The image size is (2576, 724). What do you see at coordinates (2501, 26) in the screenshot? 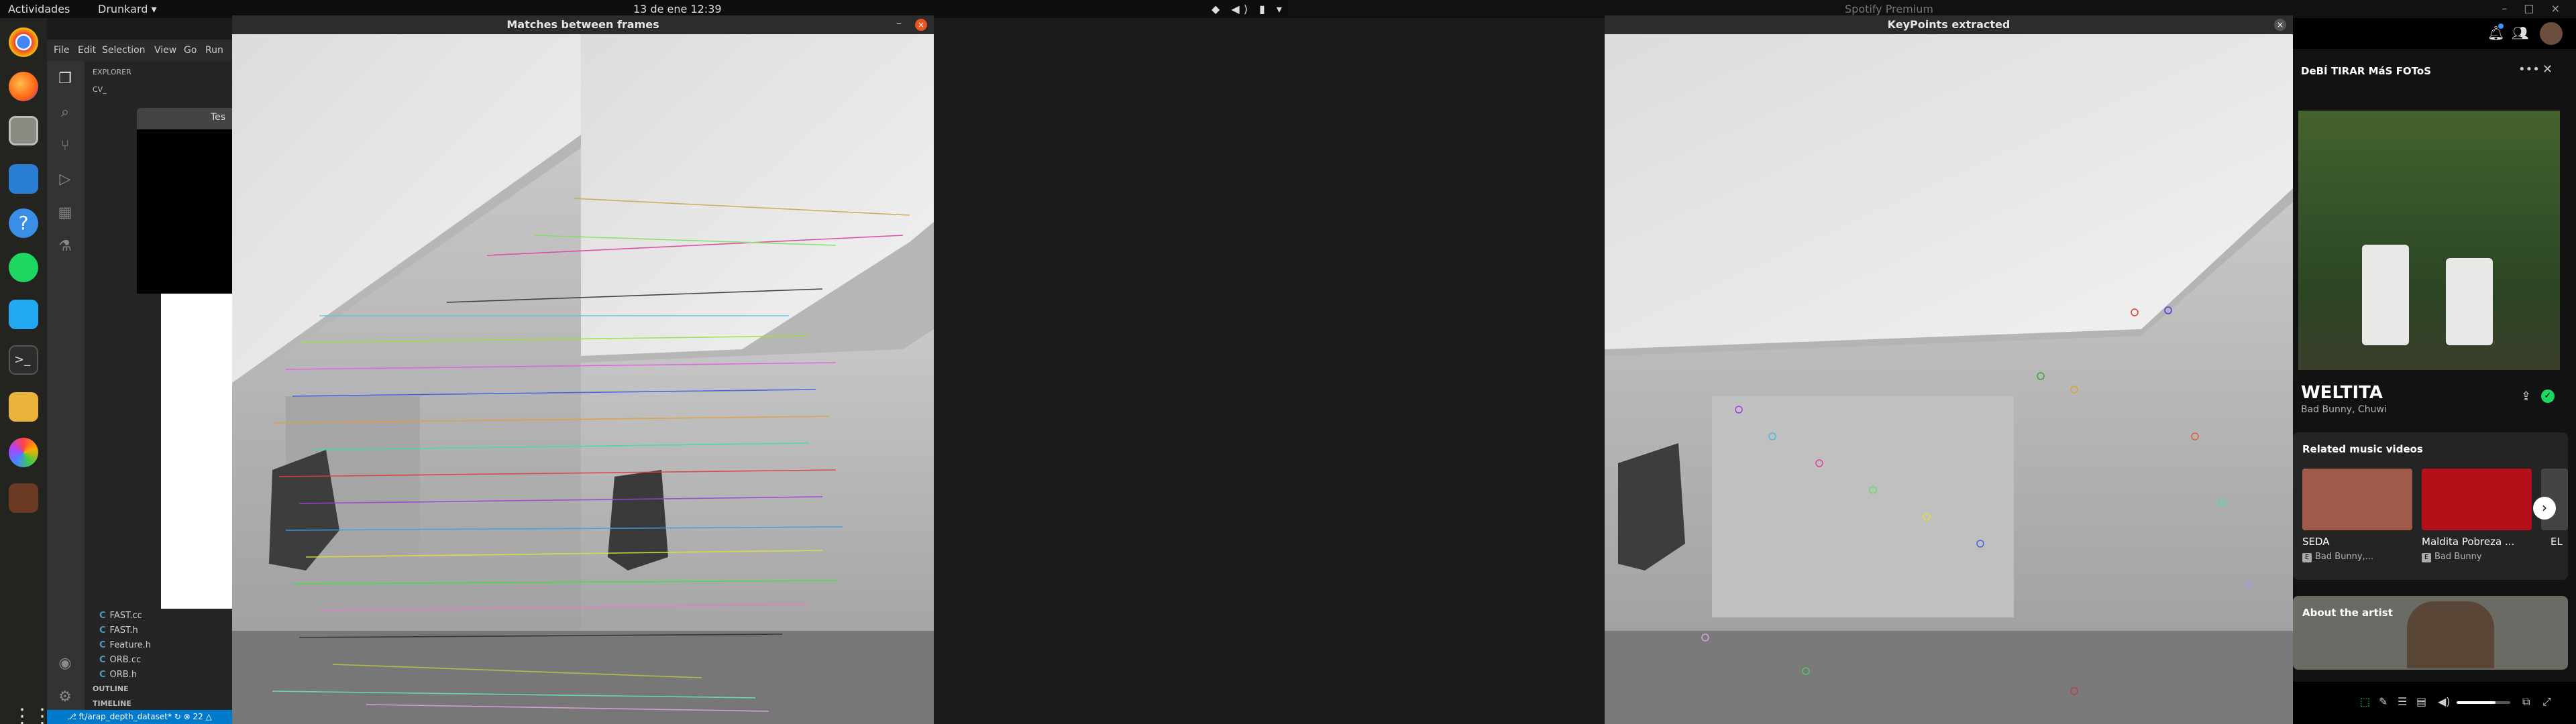
I see `notification-dot` at bounding box center [2501, 26].